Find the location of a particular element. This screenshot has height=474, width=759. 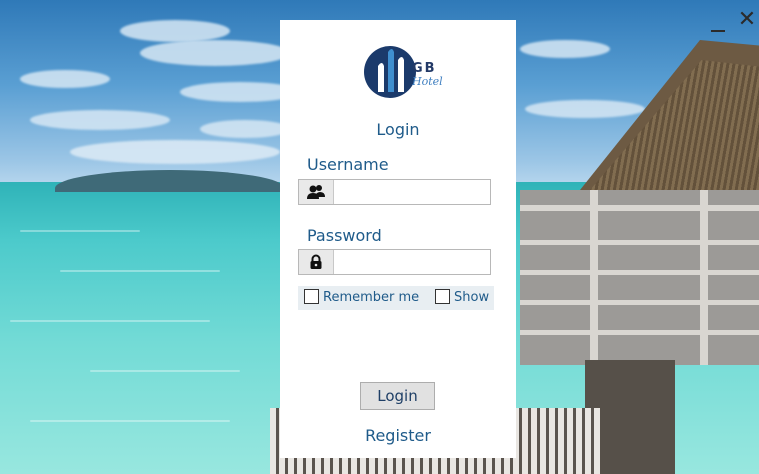

logo-text: GB is located at coordinates (424, 68).